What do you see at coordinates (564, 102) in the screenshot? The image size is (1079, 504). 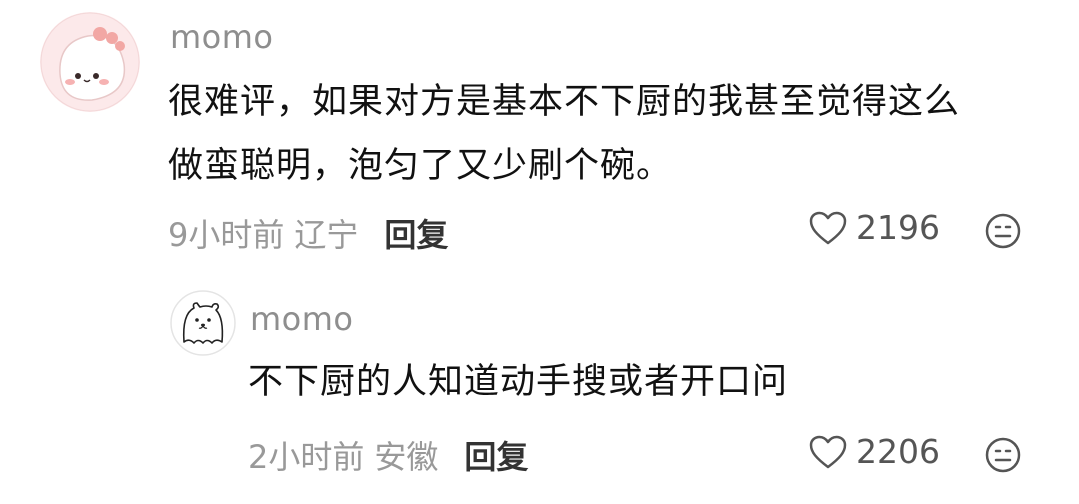 I see `comment-text-line-1: 很难评，如果对方是基本不下厨的我甚至觉得这么` at bounding box center [564, 102].